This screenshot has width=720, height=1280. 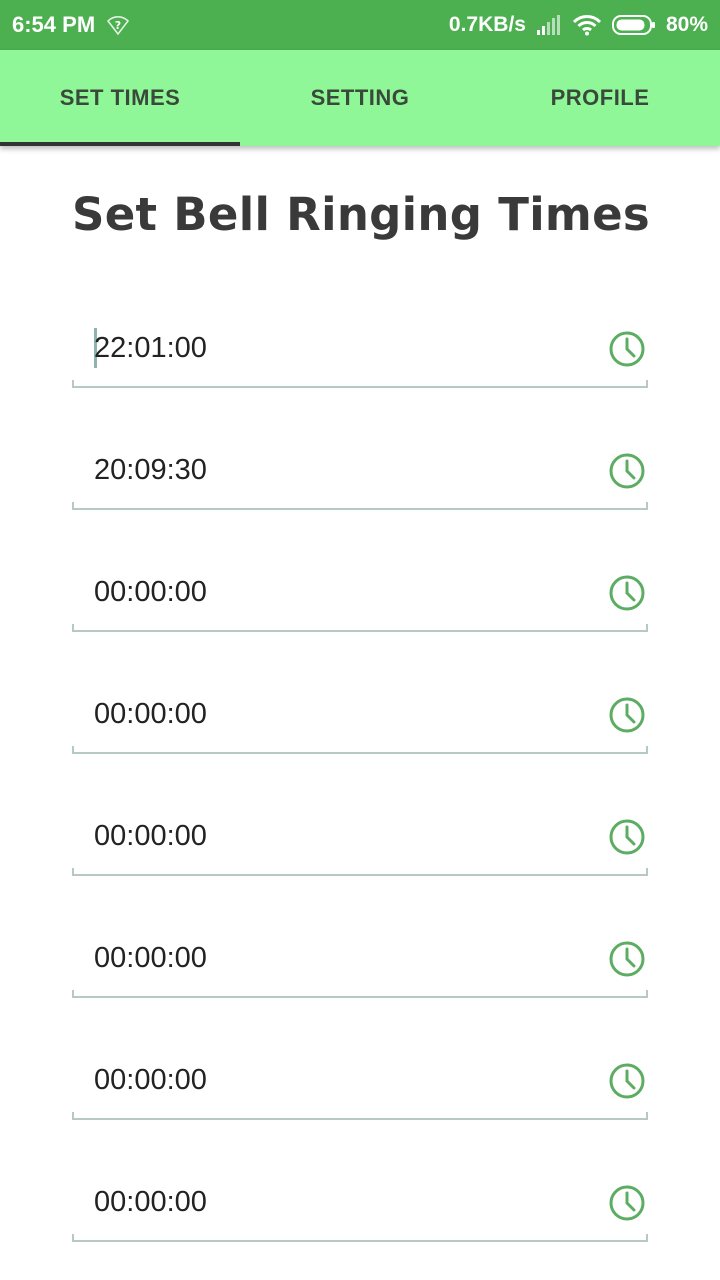 What do you see at coordinates (360, 836) in the screenshot?
I see `time-field-5: 00:00:00` at bounding box center [360, 836].